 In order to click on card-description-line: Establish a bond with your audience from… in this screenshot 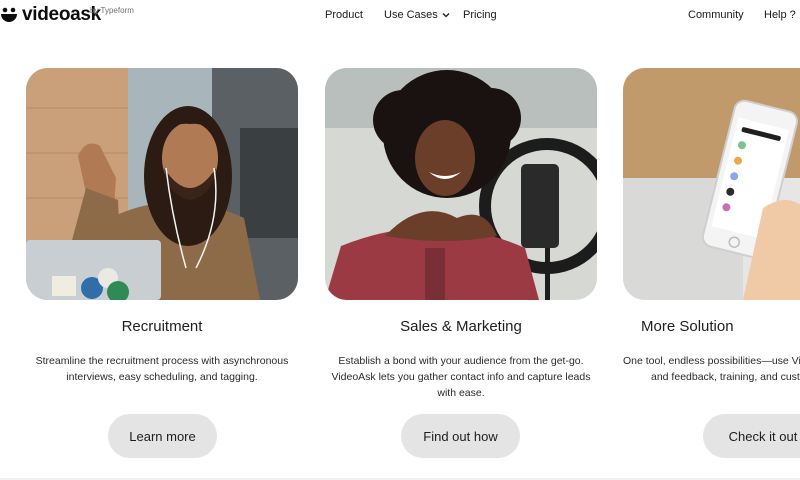, I will do `click(461, 361)`.